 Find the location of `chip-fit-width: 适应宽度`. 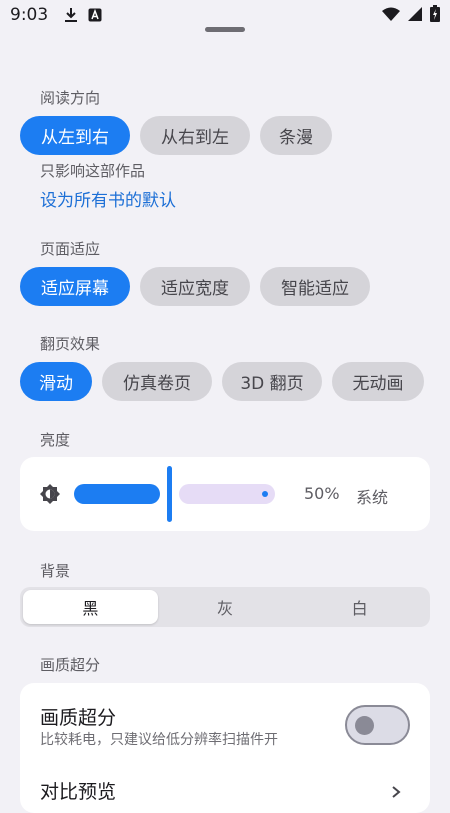

chip-fit-width: 适应宽度 is located at coordinates (195, 286).